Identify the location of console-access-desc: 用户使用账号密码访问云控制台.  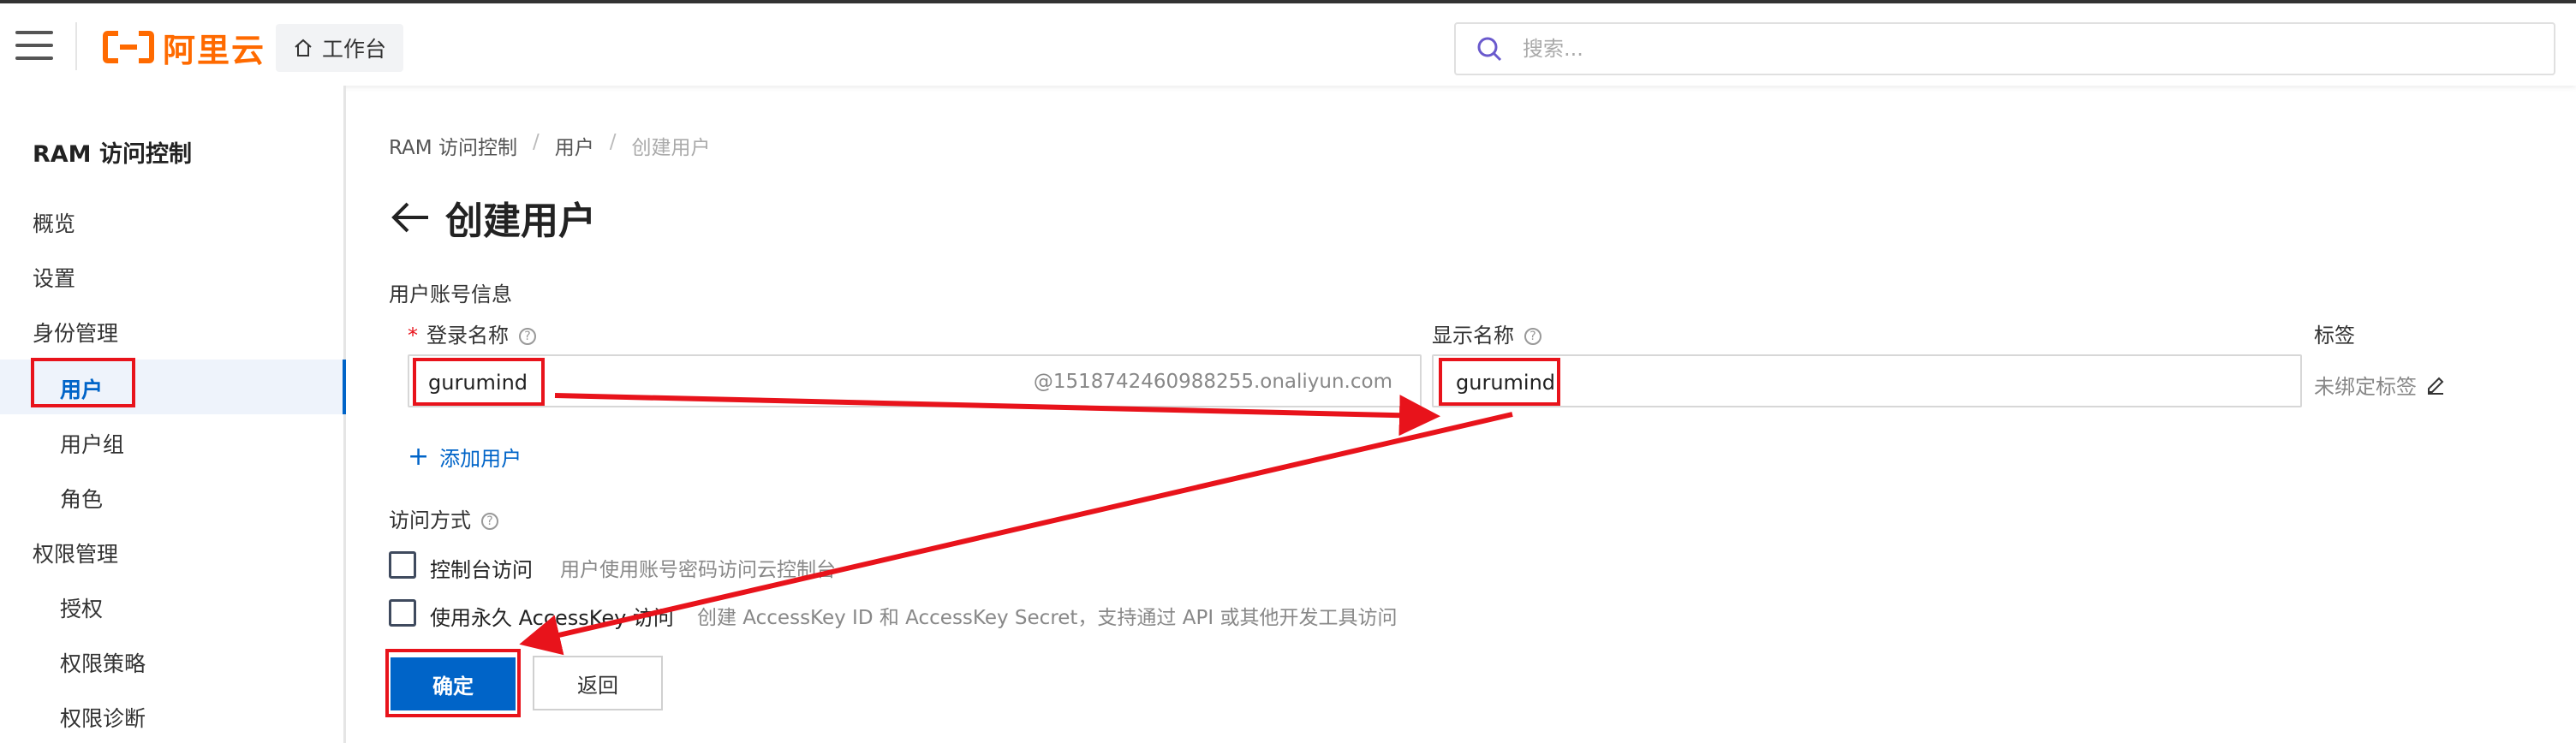
(698, 570).